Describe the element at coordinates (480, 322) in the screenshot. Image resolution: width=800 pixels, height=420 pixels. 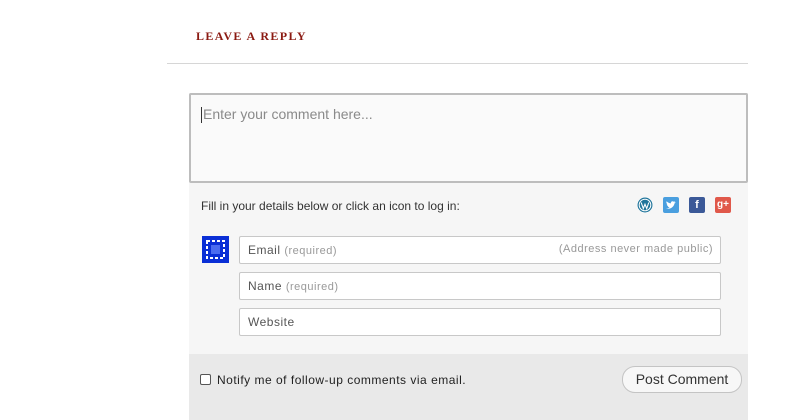
I see `website-field: Website` at that location.